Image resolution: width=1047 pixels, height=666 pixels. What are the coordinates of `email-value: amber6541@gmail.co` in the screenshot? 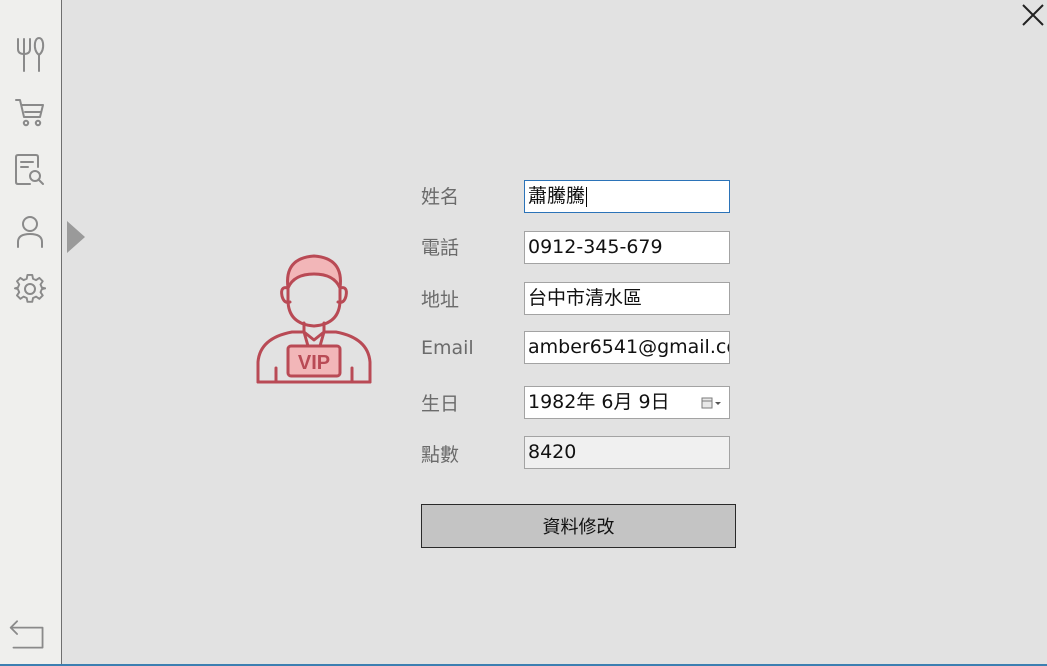 It's located at (629, 347).